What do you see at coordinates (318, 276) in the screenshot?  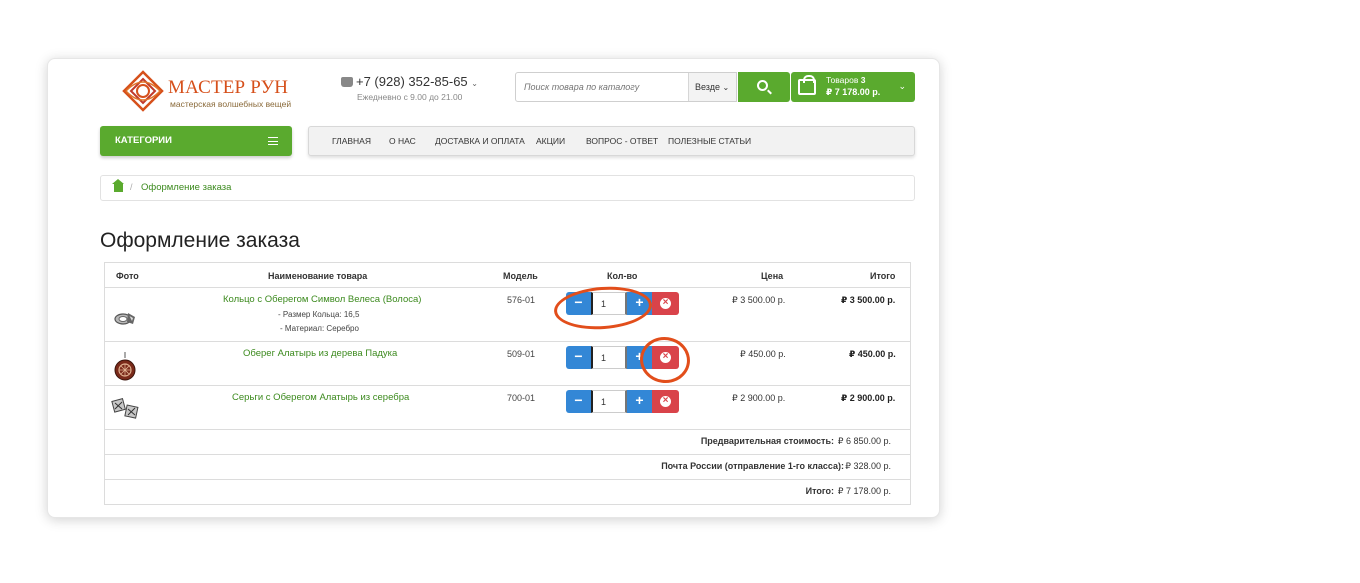 I see `col-header-name: Наименование товара` at bounding box center [318, 276].